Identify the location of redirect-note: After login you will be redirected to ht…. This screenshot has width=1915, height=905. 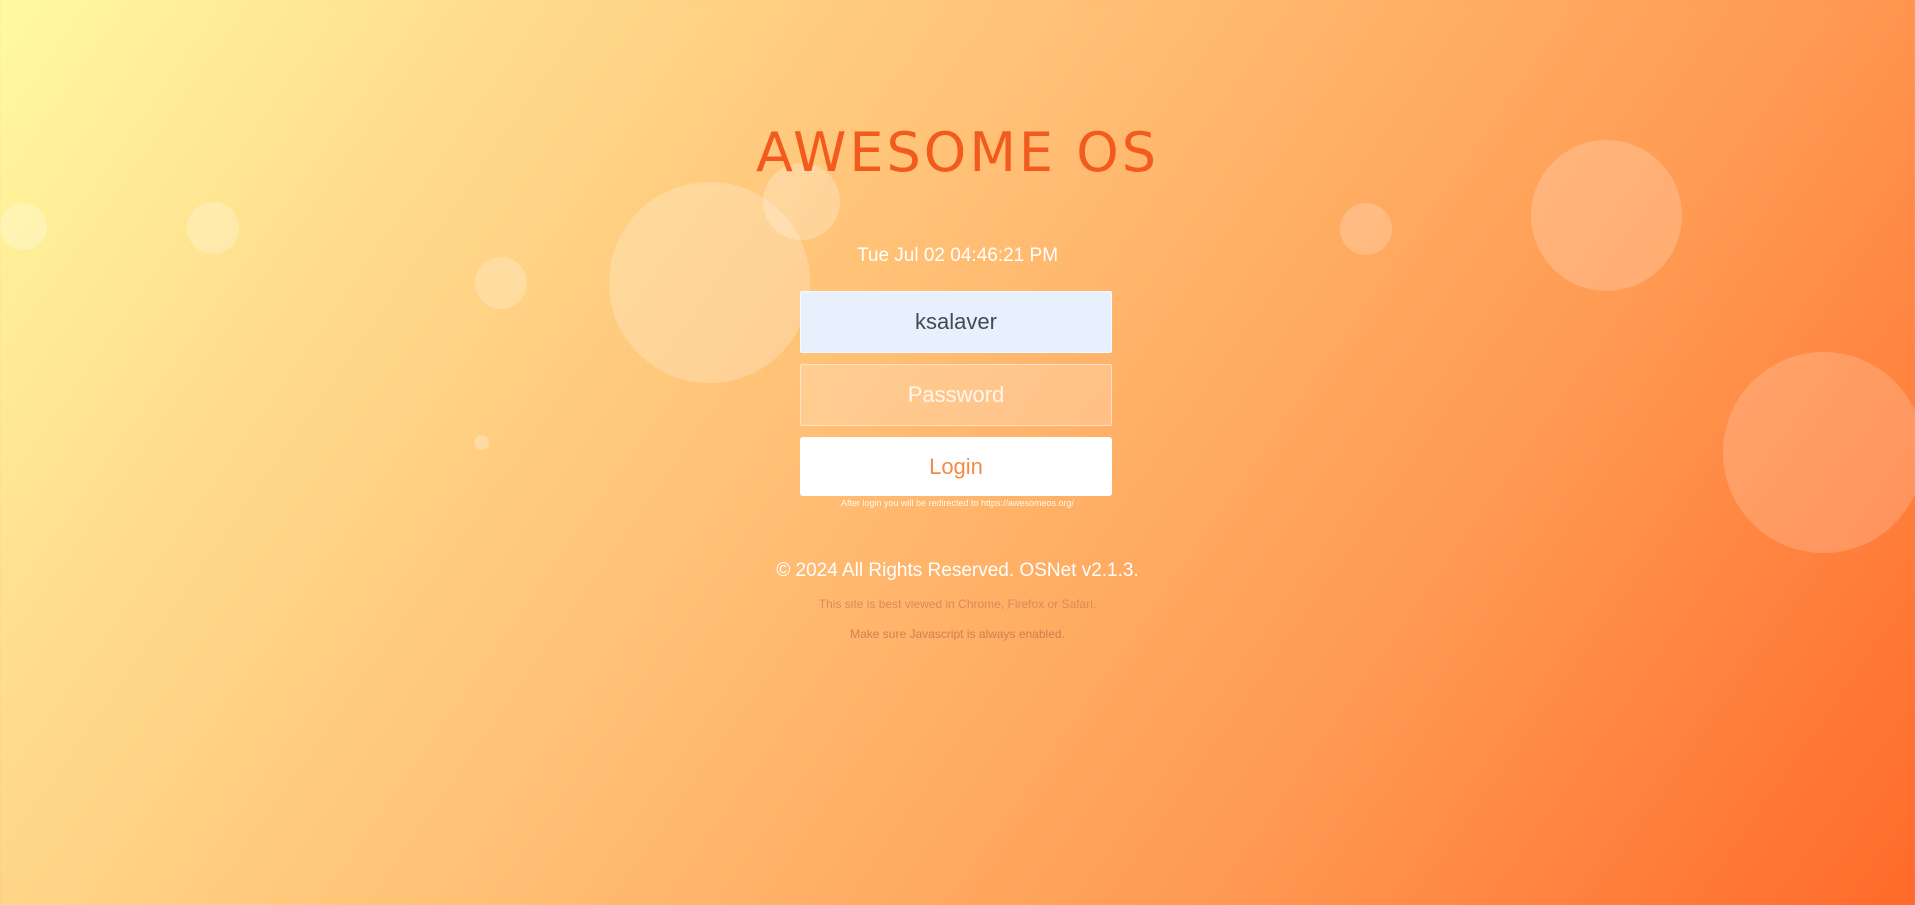
(957, 503).